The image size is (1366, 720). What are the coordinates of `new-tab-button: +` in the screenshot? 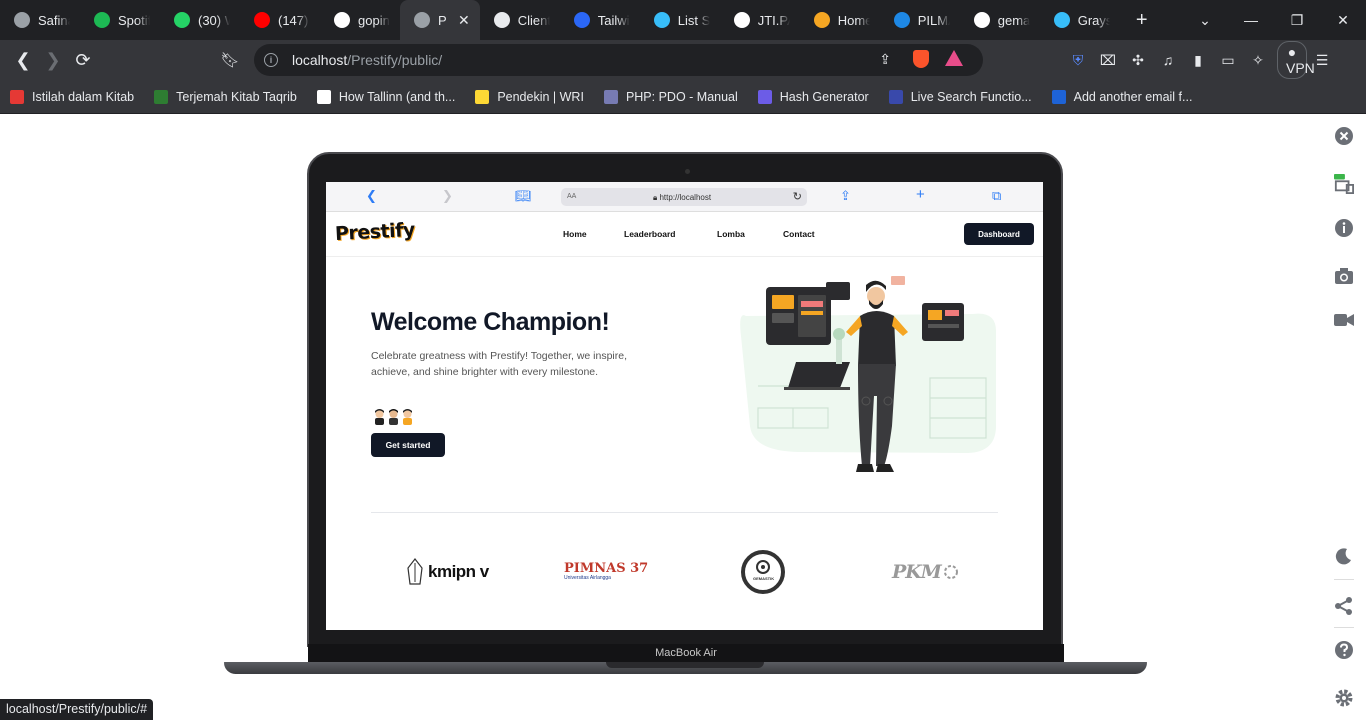 It's located at (1142, 20).